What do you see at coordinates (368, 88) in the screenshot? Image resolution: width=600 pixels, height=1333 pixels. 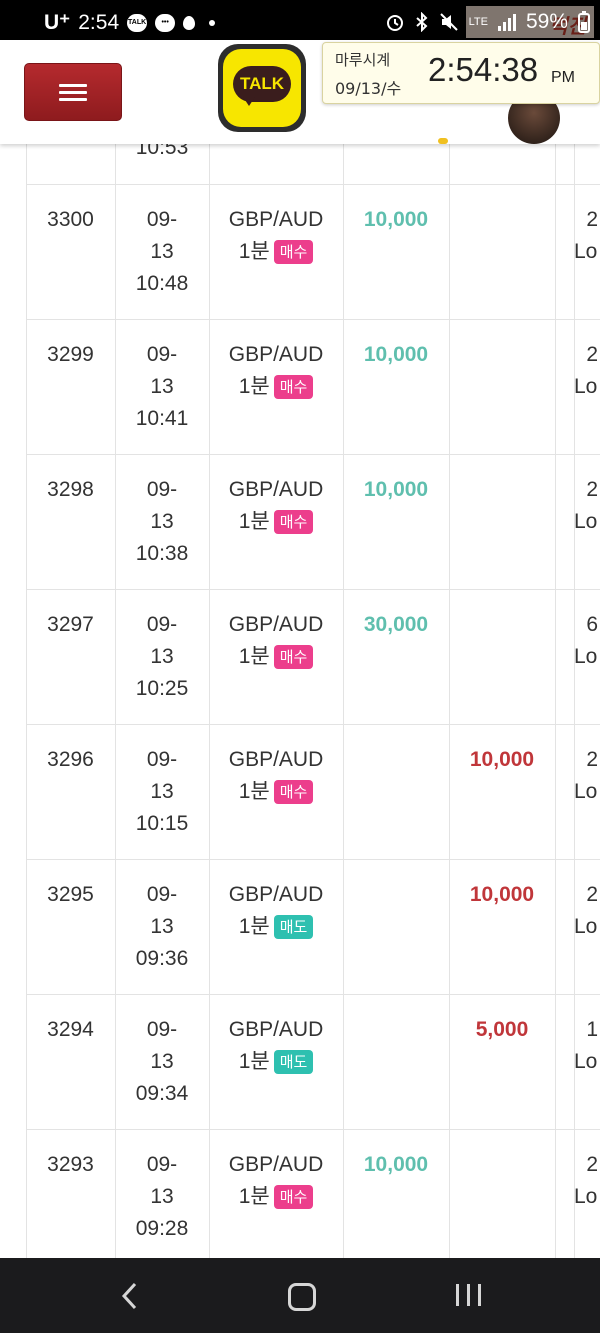 I see `clock-date: 09/13/수` at bounding box center [368, 88].